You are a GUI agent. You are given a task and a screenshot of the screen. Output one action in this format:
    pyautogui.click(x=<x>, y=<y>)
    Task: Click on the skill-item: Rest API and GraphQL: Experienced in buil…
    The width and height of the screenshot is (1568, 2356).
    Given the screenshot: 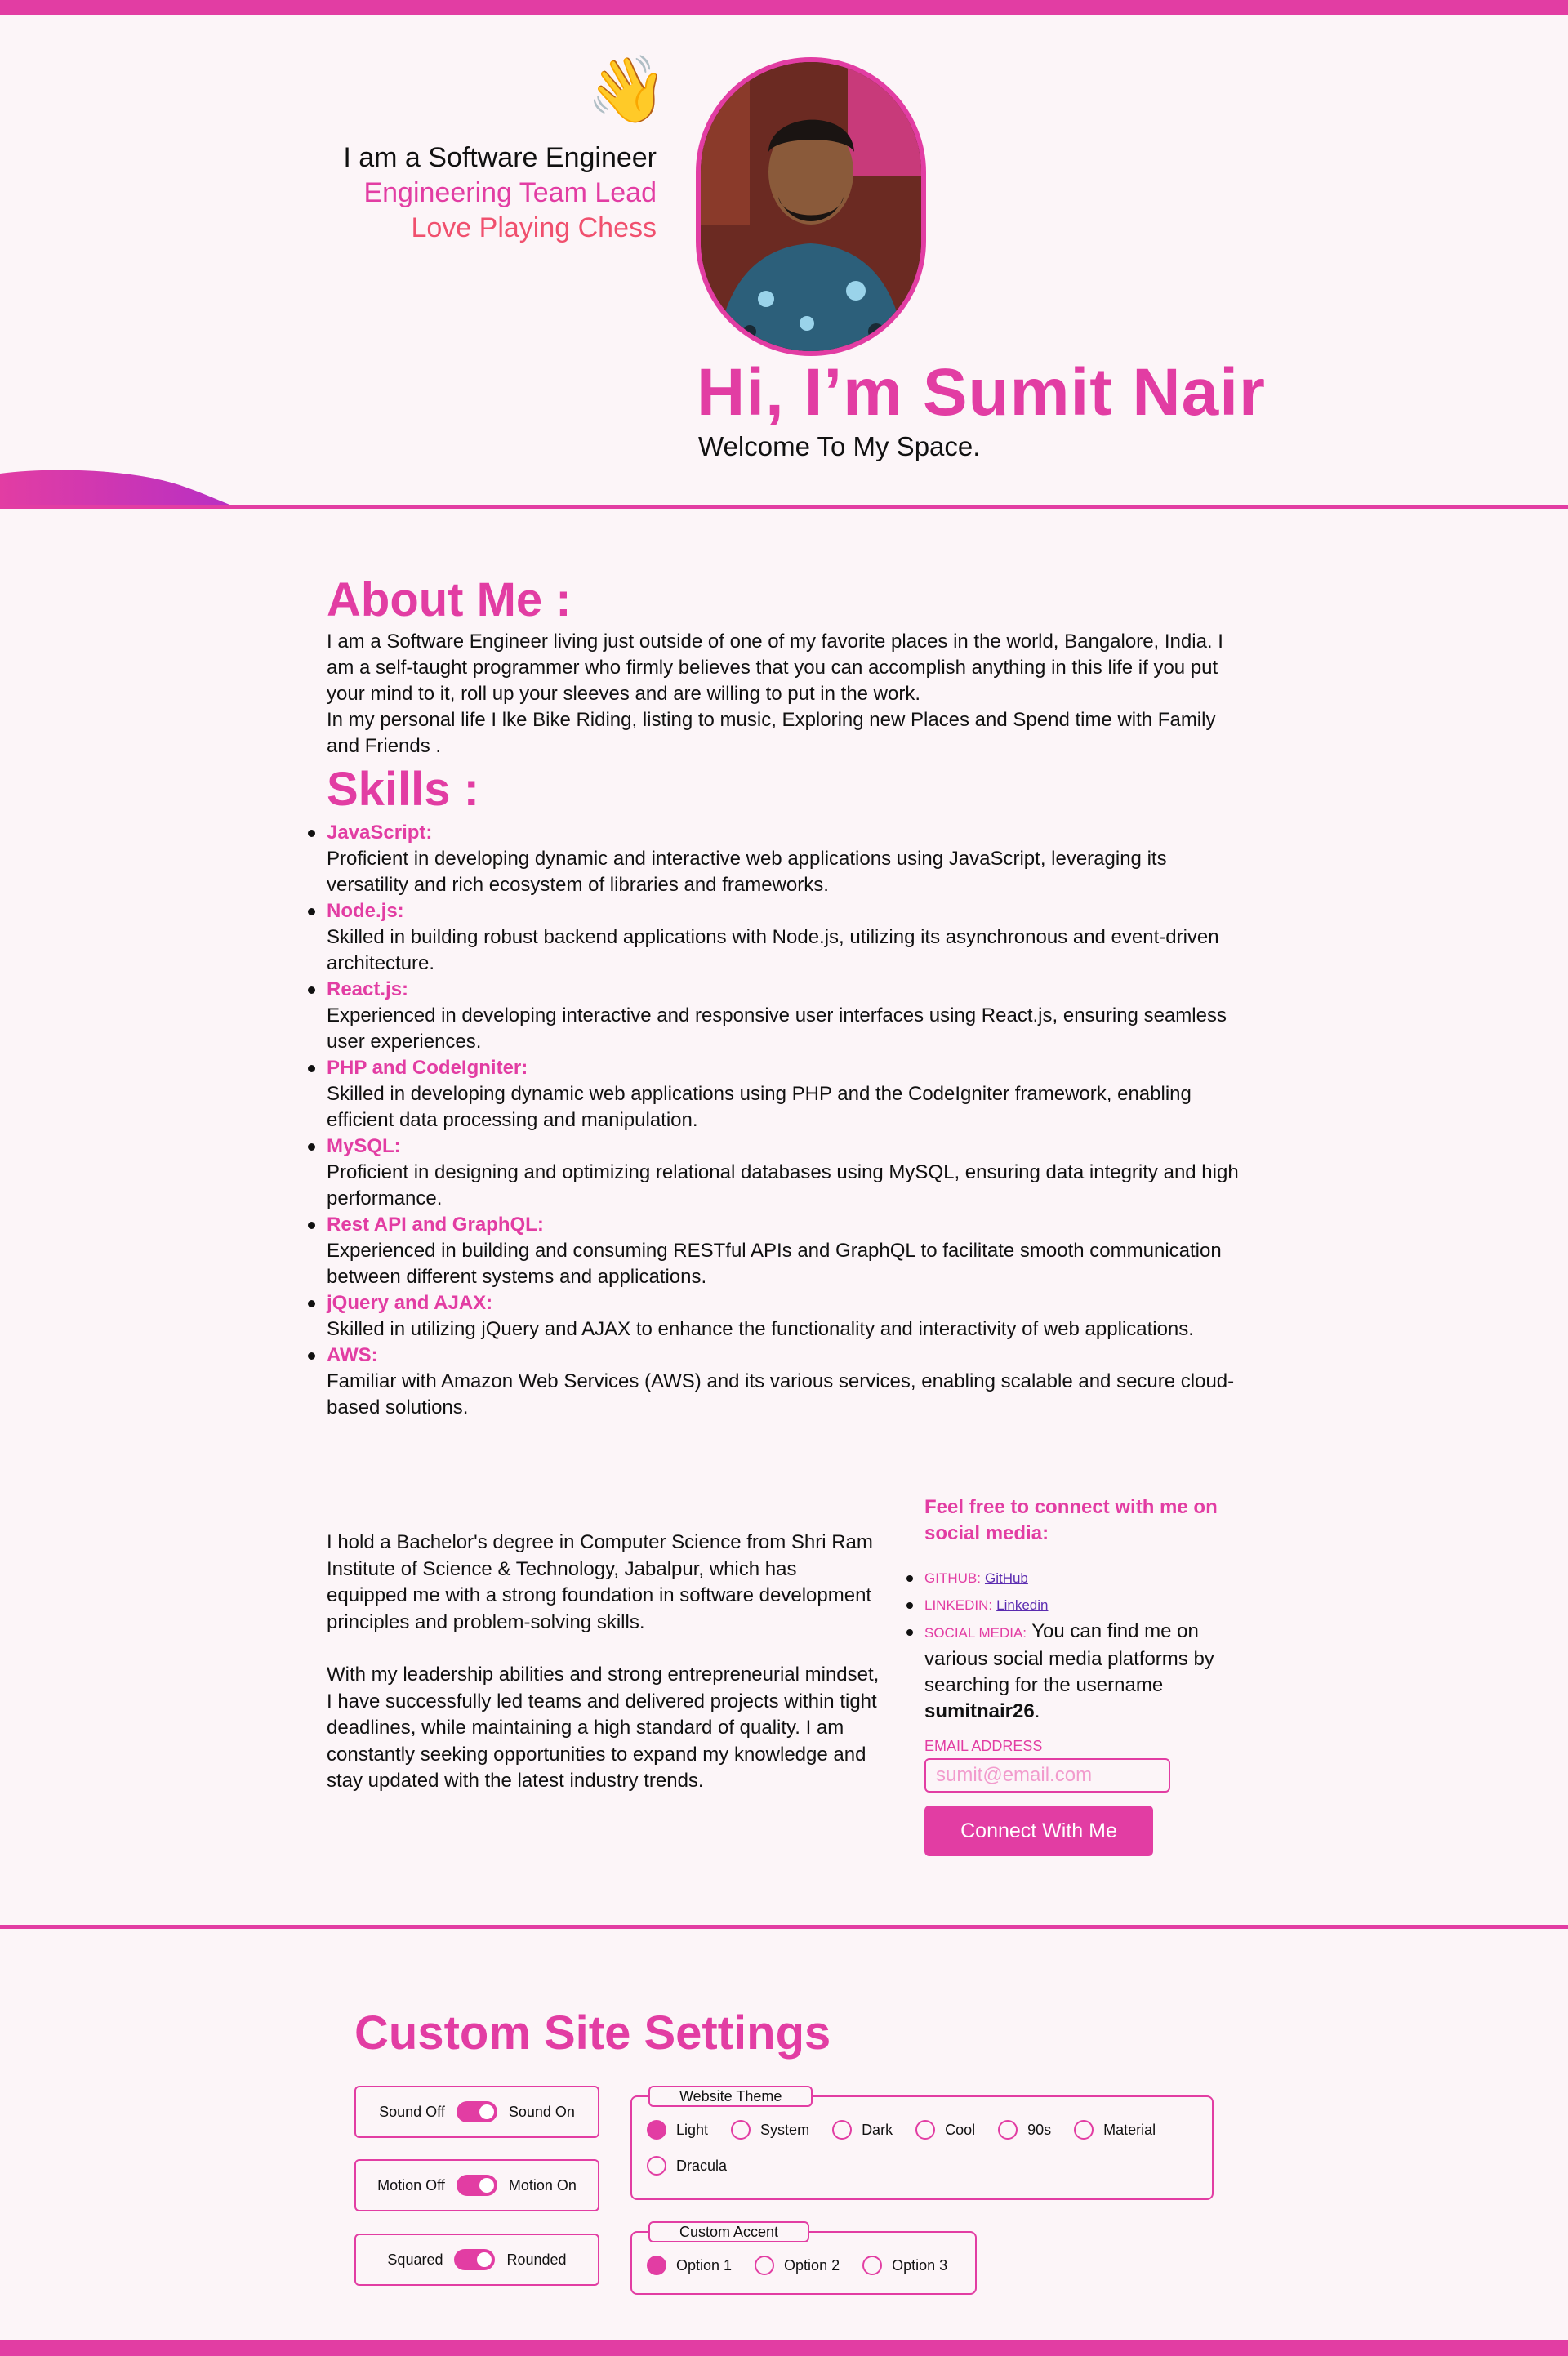 What is the action you would take?
    pyautogui.click(x=779, y=1251)
    